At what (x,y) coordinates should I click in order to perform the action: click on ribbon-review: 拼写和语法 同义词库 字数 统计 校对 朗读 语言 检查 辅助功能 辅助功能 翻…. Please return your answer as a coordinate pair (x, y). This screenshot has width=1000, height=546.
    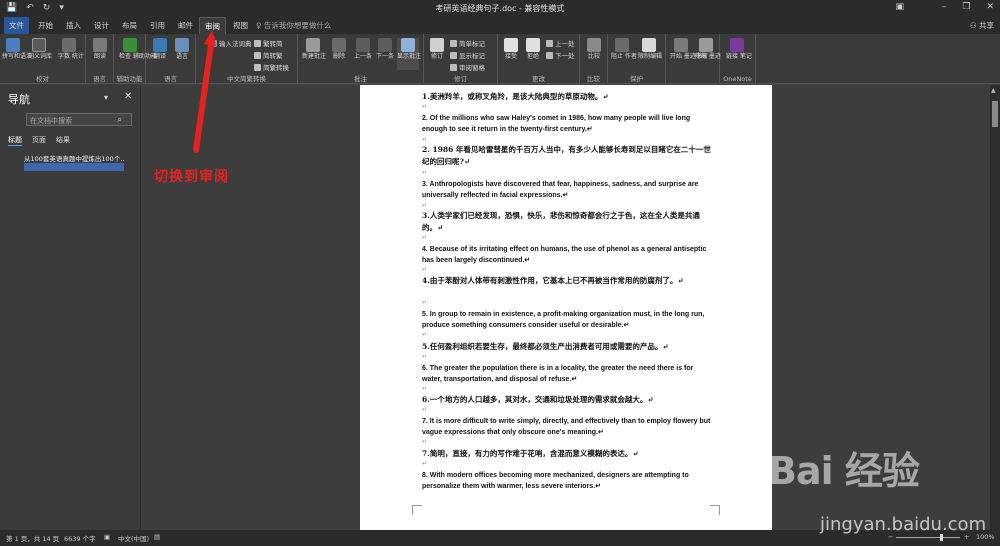
    Looking at the image, I should click on (500, 59).